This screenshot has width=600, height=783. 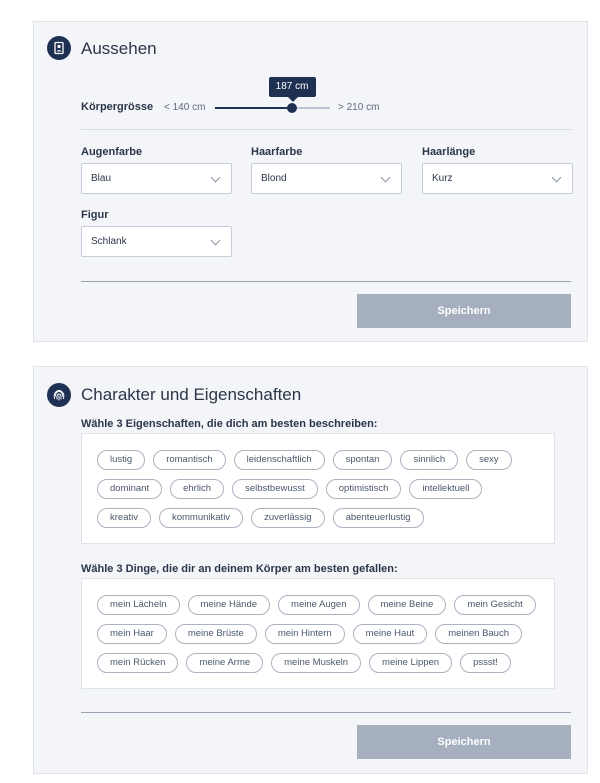 What do you see at coordinates (316, 663) in the screenshot?
I see `body-part-chip: meine Muskeln` at bounding box center [316, 663].